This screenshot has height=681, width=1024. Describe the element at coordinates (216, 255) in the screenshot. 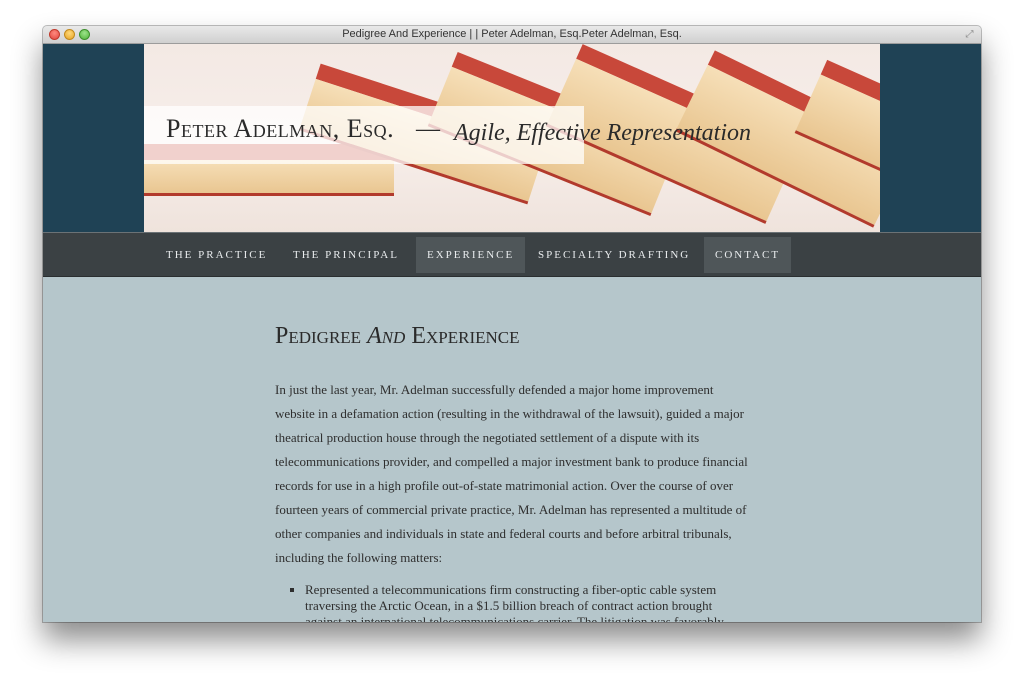

I see `nav-item-the-practice: The Practice` at that location.